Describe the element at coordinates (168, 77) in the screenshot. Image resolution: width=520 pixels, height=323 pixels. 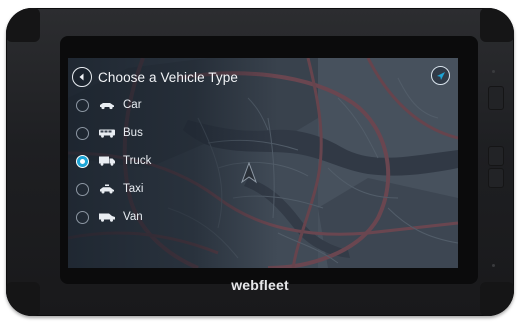
I see `page-title: Choose a Vehicle Type` at that location.